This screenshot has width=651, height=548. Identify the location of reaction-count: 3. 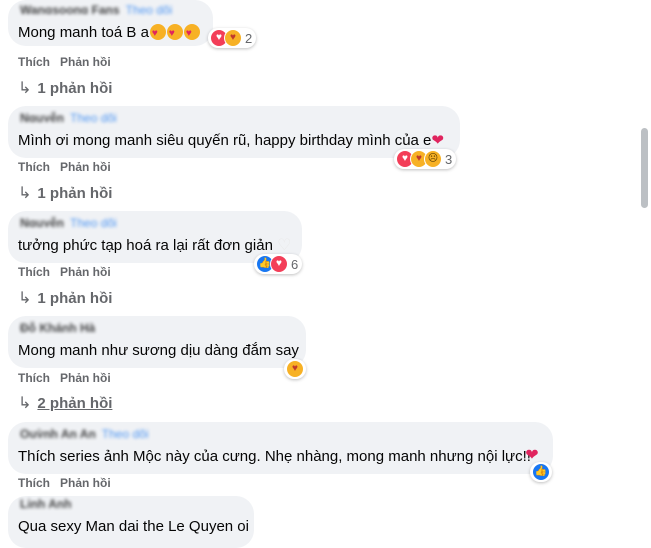
(449, 159).